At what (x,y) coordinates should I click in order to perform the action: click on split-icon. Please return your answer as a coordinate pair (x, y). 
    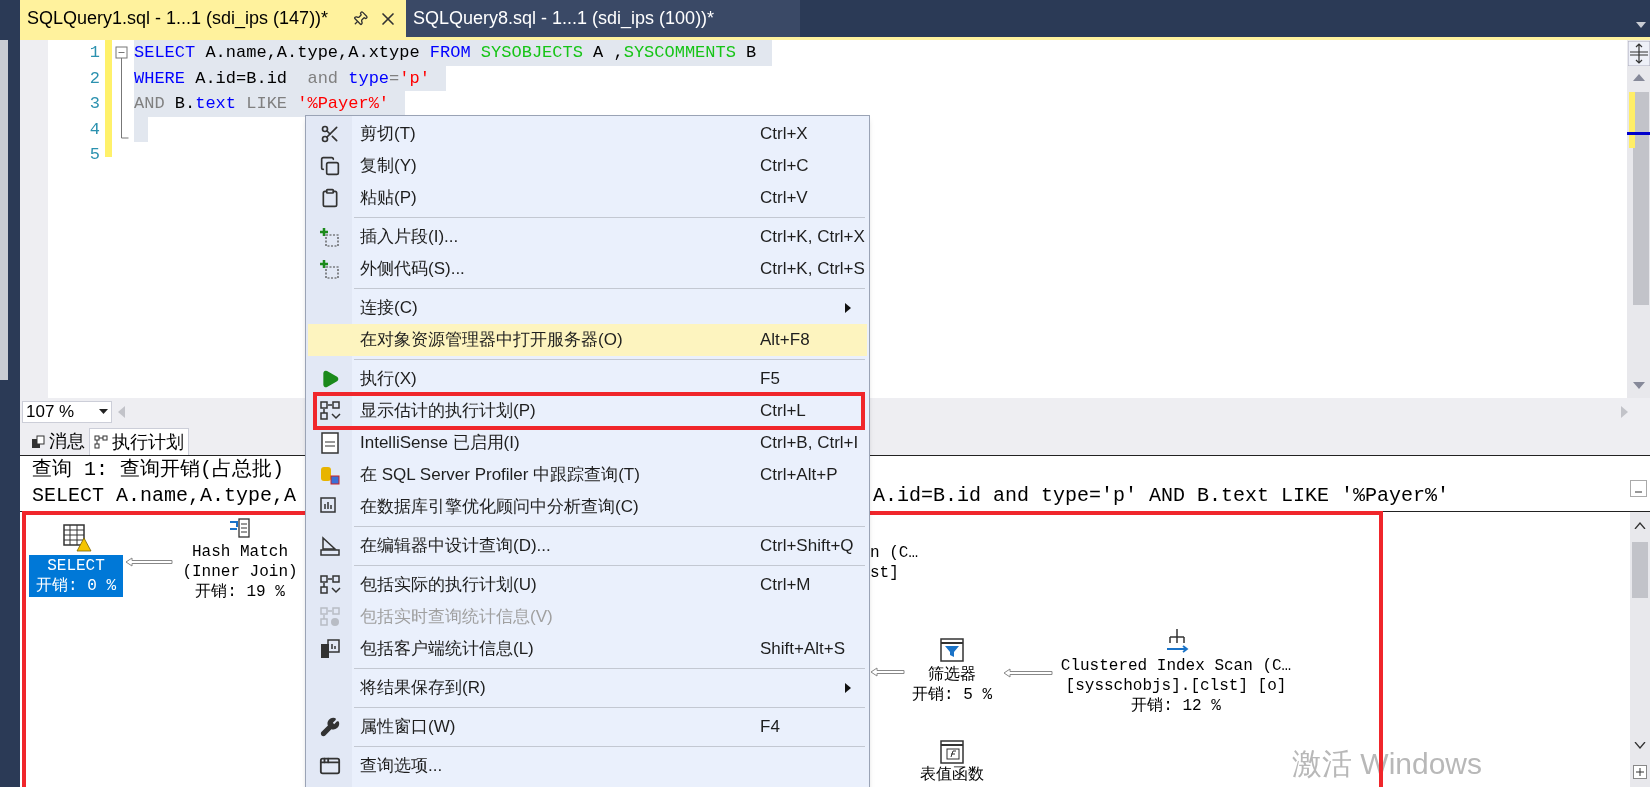
    Looking at the image, I should click on (1639, 53).